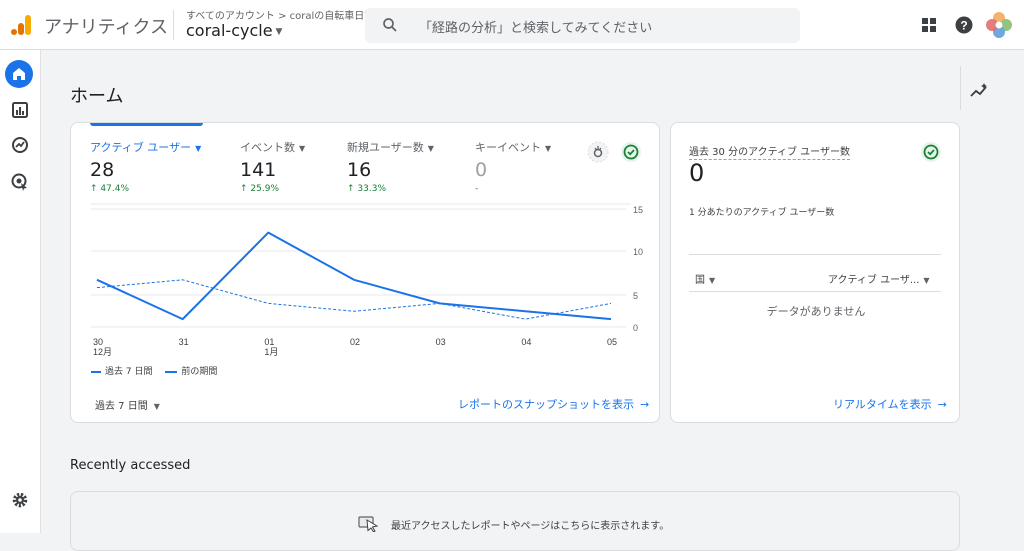 The image size is (1024, 551). I want to click on dashed-line-swatch, so click(171, 371).